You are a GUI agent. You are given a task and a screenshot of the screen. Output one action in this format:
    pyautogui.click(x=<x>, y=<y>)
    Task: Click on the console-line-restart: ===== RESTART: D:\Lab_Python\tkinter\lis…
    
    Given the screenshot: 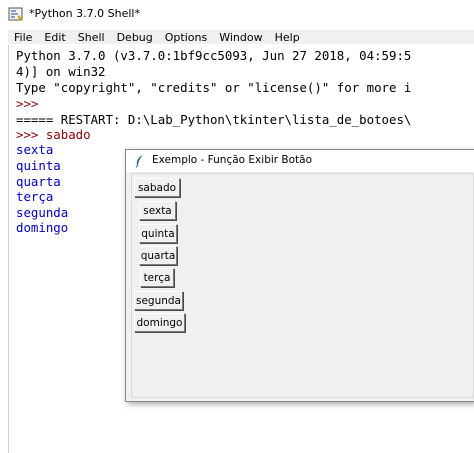 What is the action you would take?
    pyautogui.click(x=214, y=119)
    